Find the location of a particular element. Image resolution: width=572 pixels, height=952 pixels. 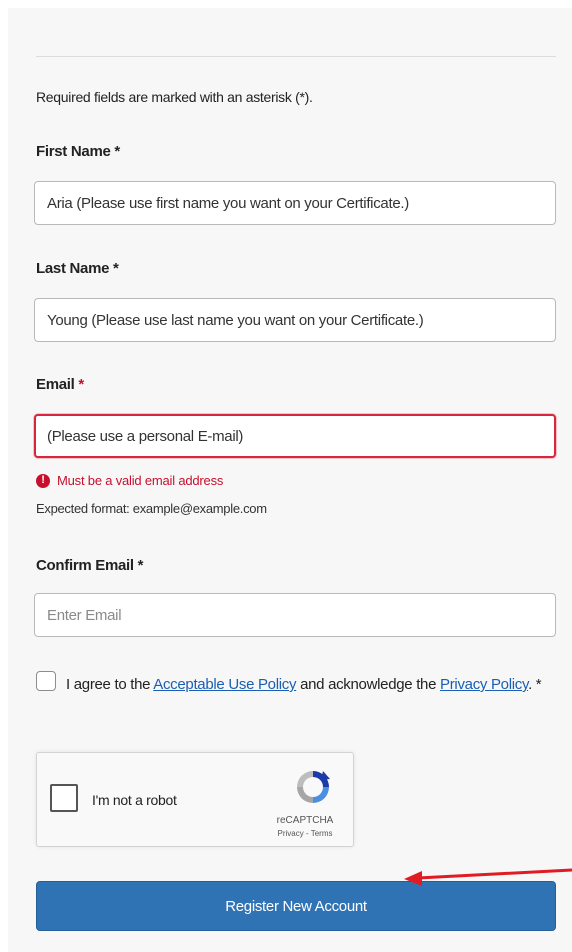

recaptcha-checkbox is located at coordinates (64, 798).